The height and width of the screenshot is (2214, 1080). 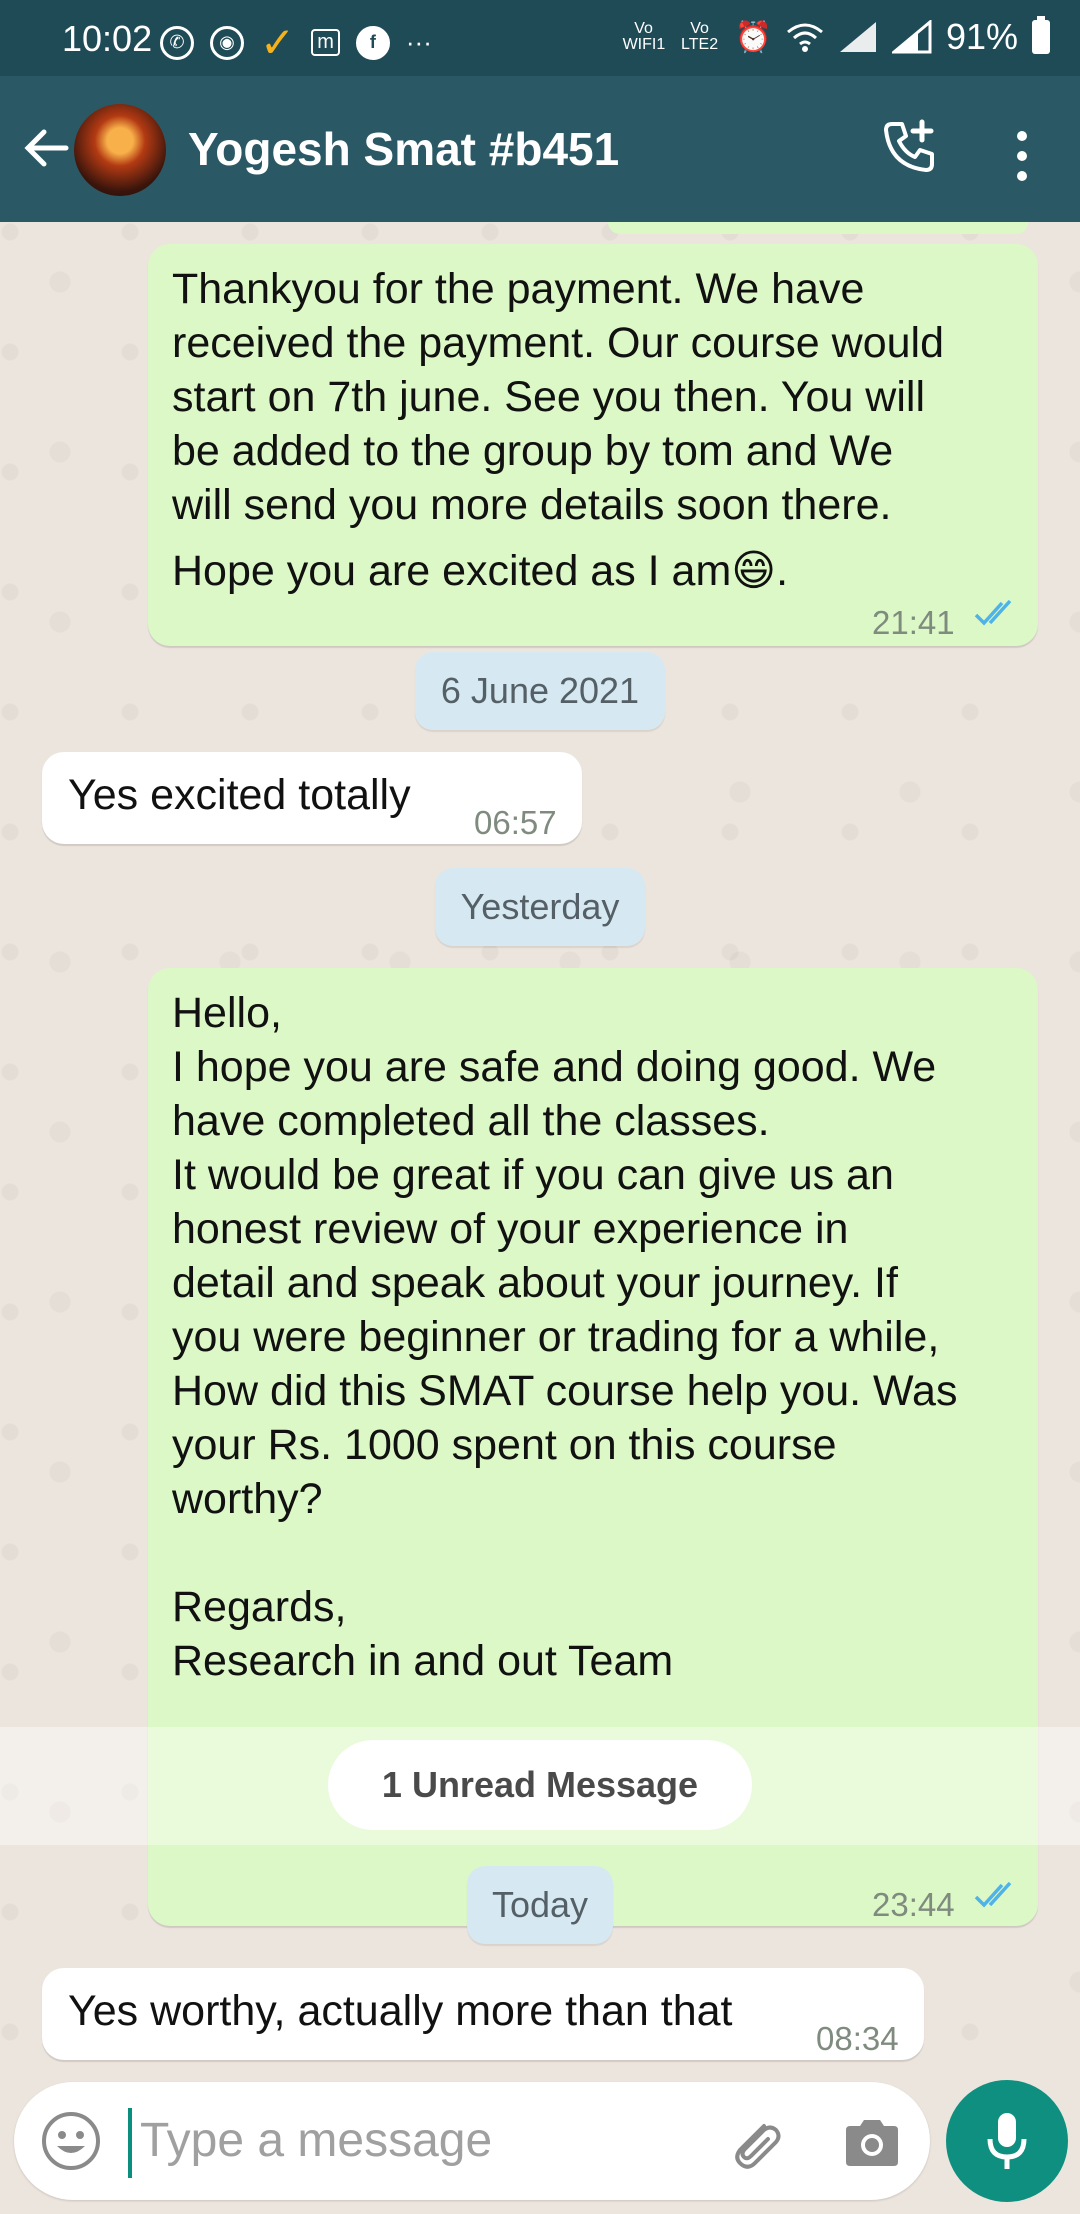 What do you see at coordinates (423, 1661) in the screenshot?
I see `message-line: Research in and out Team` at bounding box center [423, 1661].